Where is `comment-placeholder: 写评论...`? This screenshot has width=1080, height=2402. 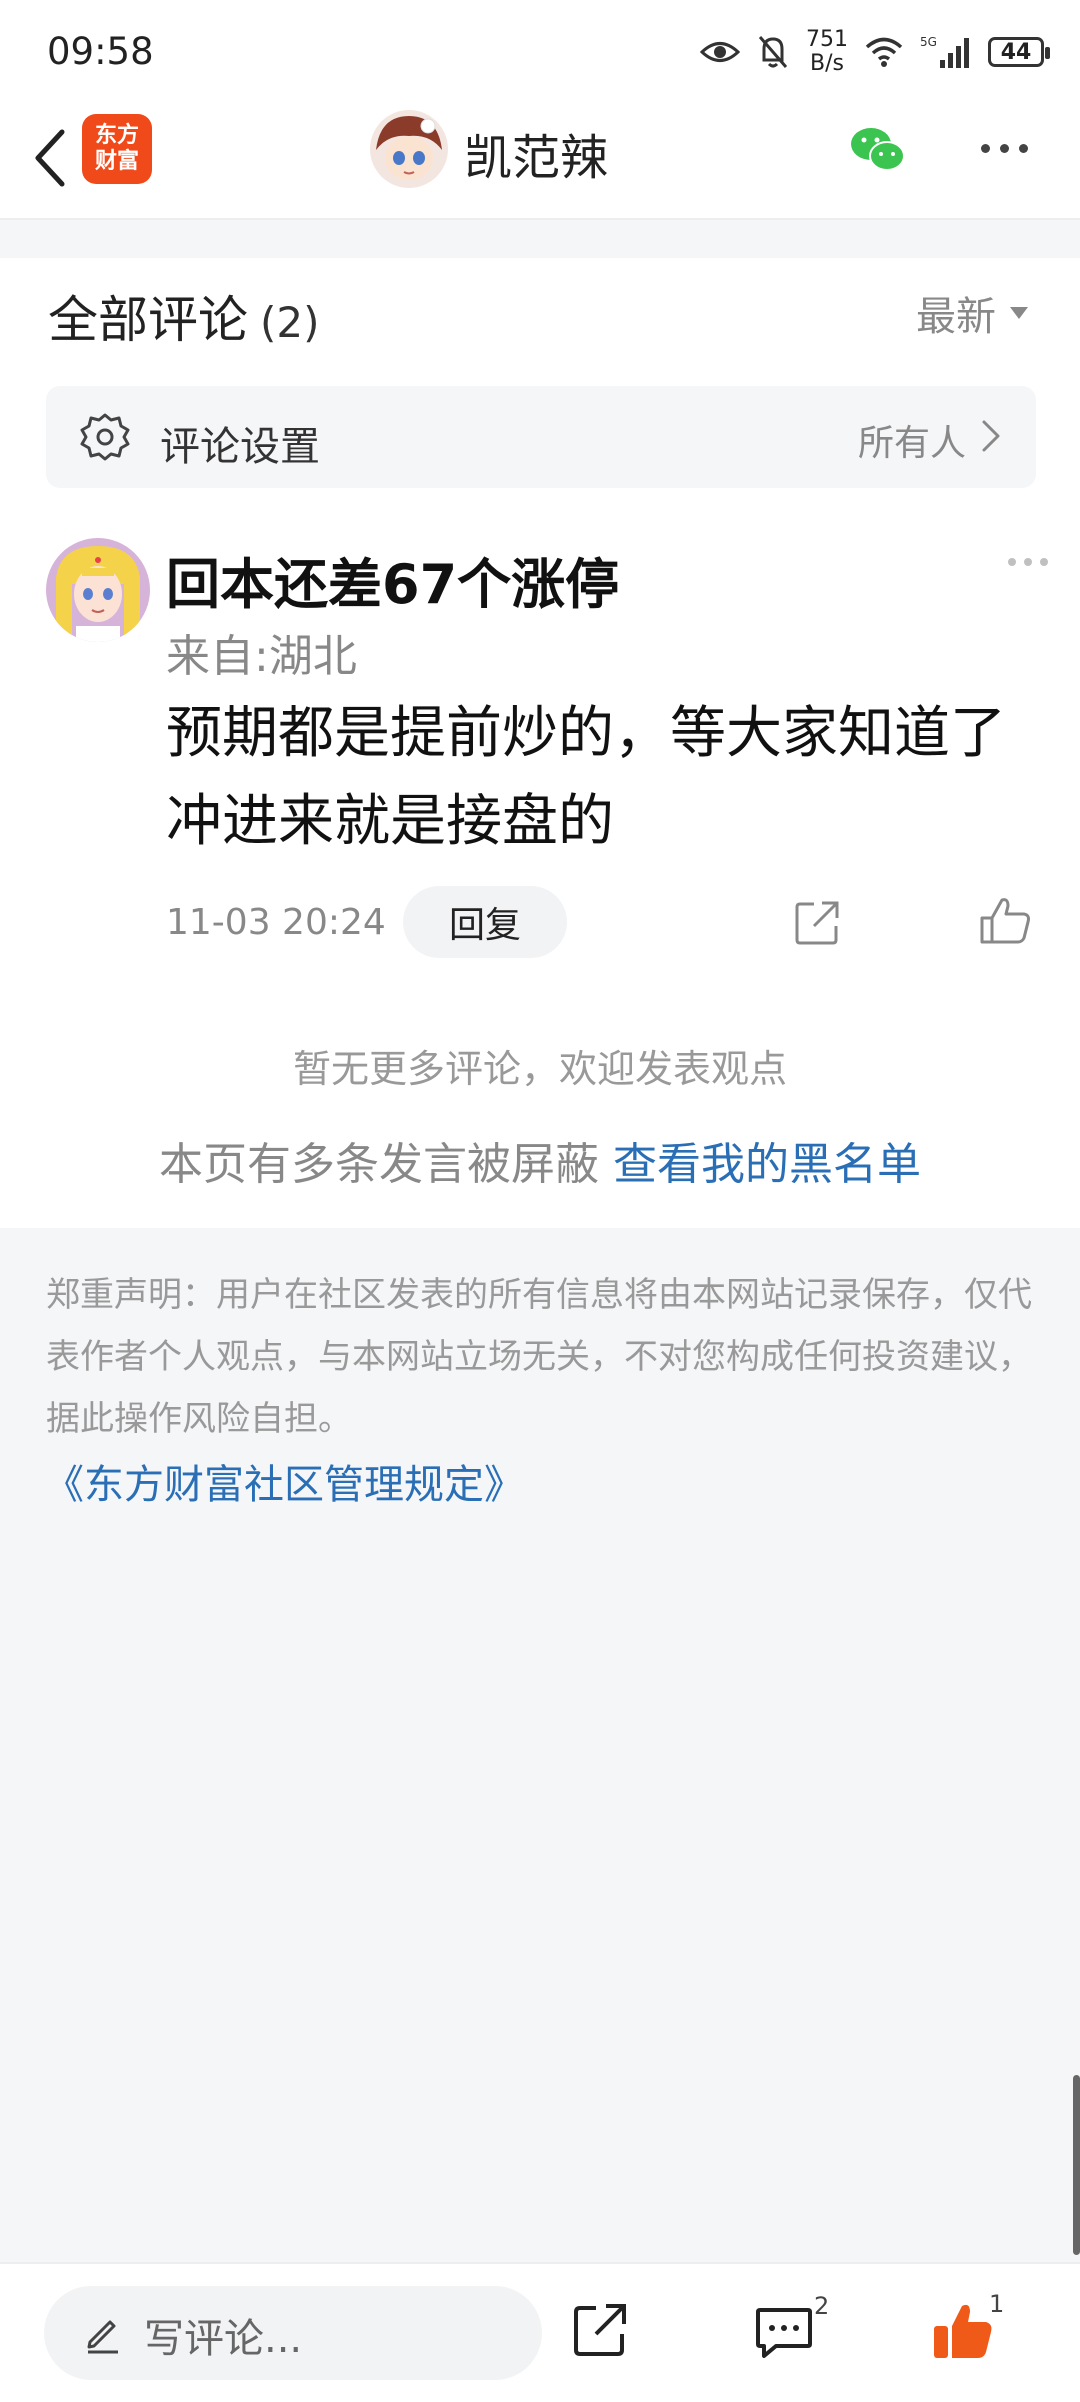 comment-placeholder: 写评论... is located at coordinates (223, 2339).